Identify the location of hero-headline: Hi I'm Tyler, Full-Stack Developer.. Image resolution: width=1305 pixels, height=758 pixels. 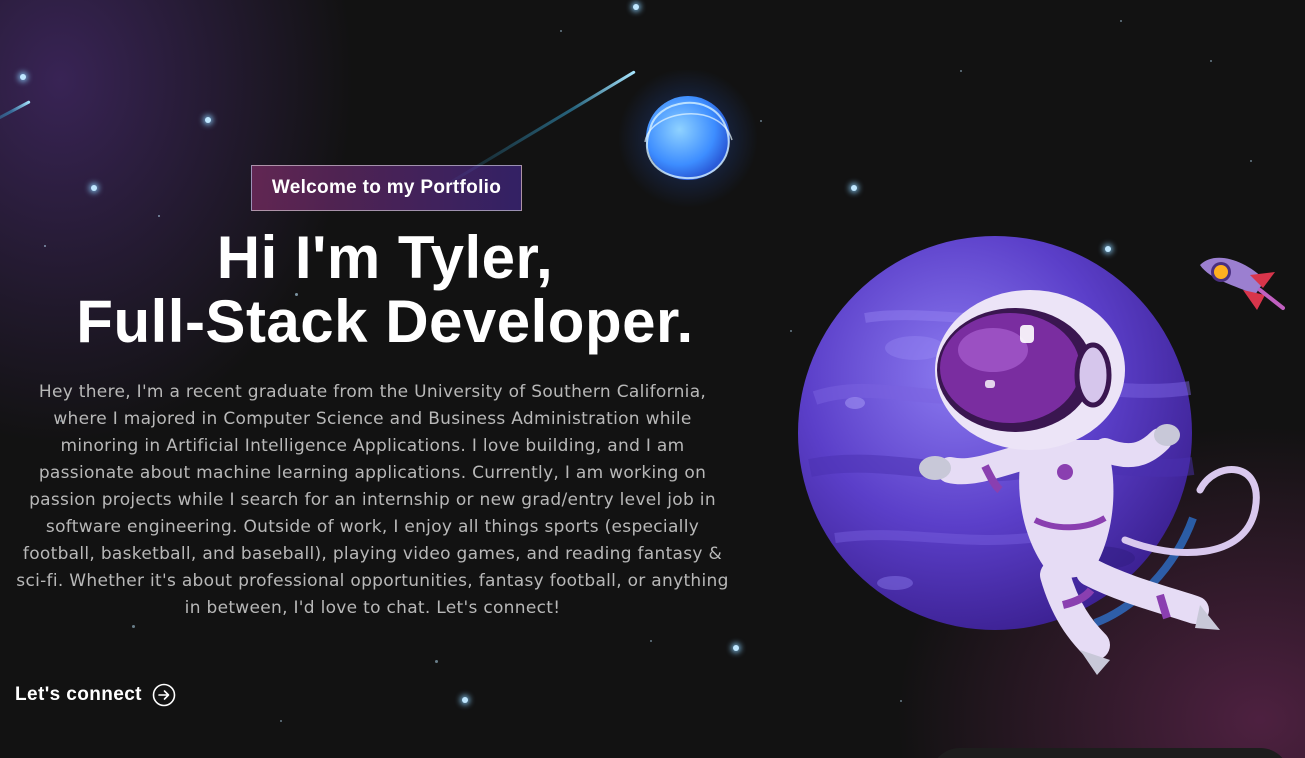
(385, 290).